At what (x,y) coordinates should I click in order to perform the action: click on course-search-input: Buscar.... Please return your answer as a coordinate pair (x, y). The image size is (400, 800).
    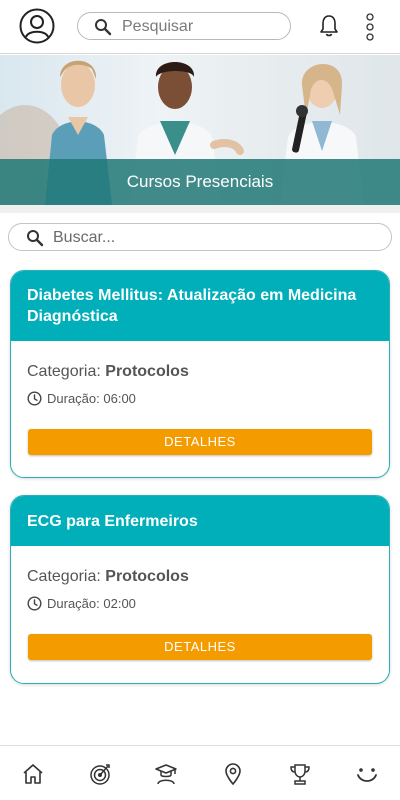
    Looking at the image, I should click on (200, 237).